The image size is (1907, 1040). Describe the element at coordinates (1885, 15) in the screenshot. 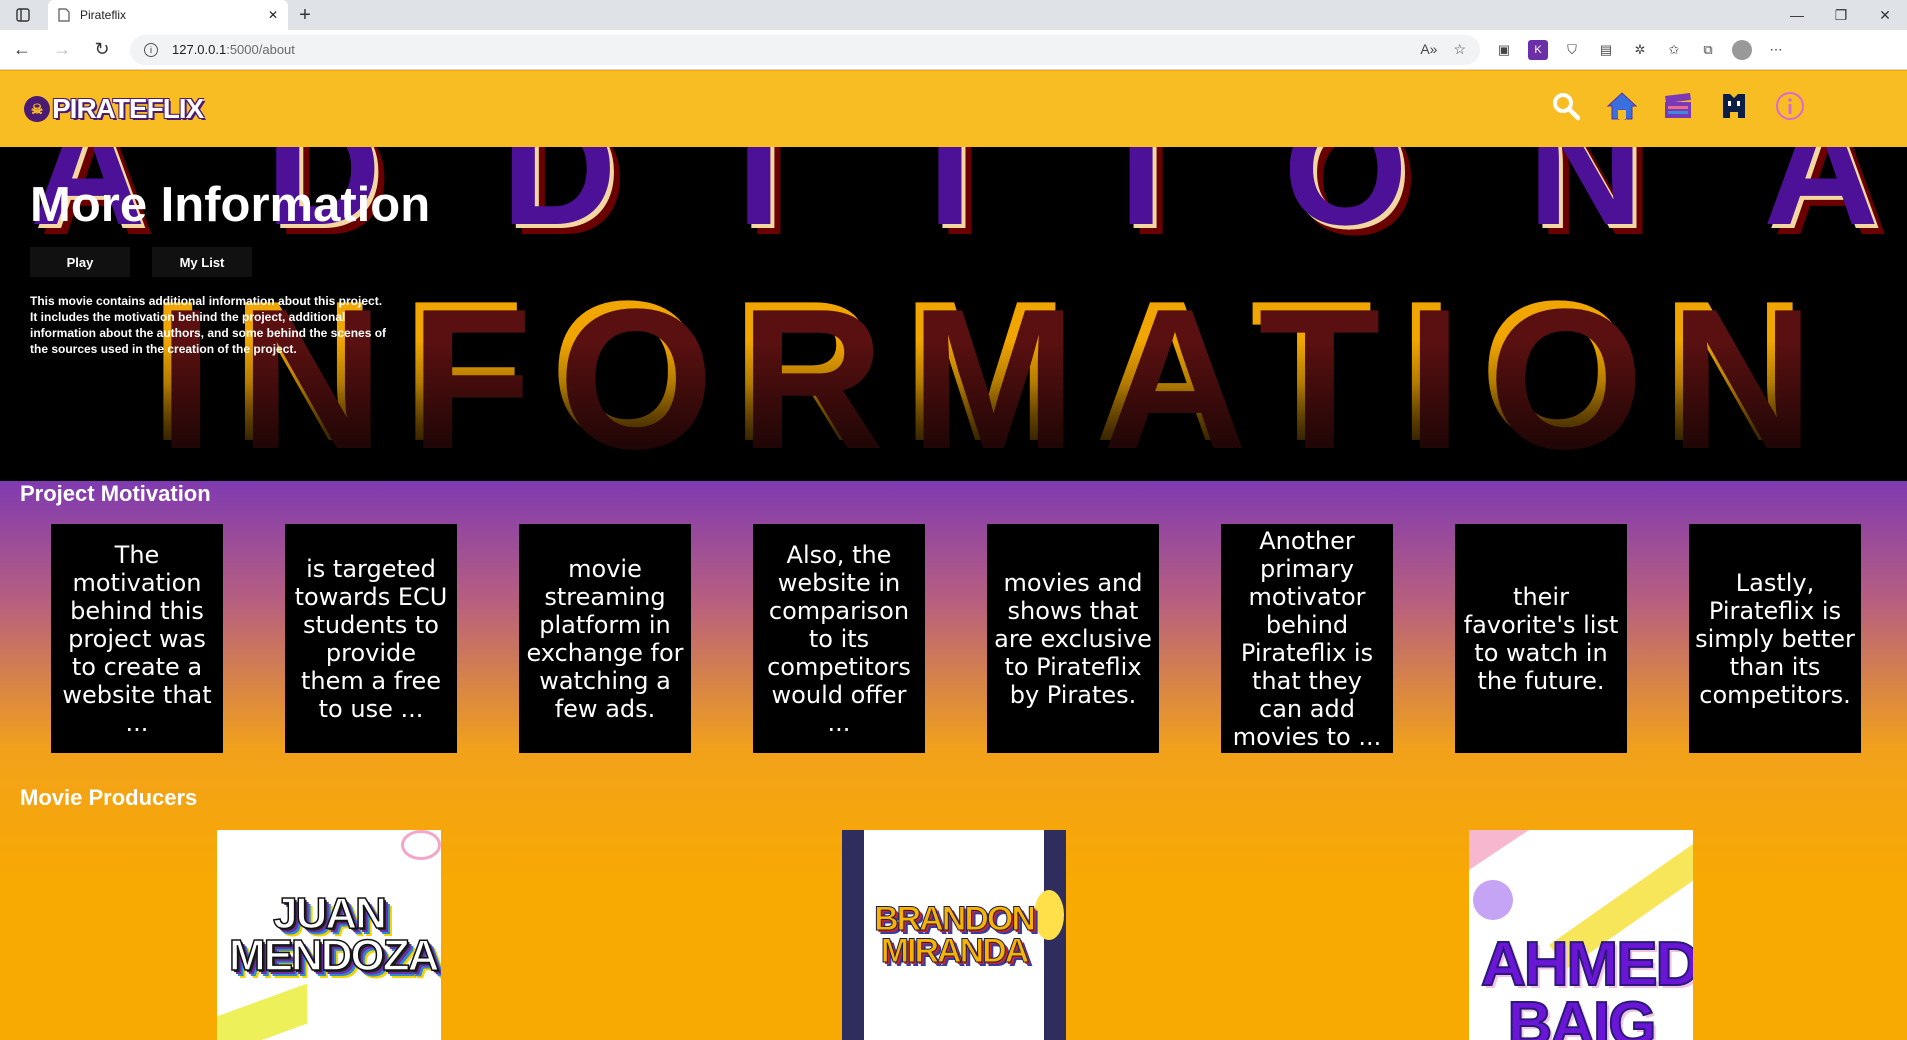

I see `close-window-button: ✕` at that location.